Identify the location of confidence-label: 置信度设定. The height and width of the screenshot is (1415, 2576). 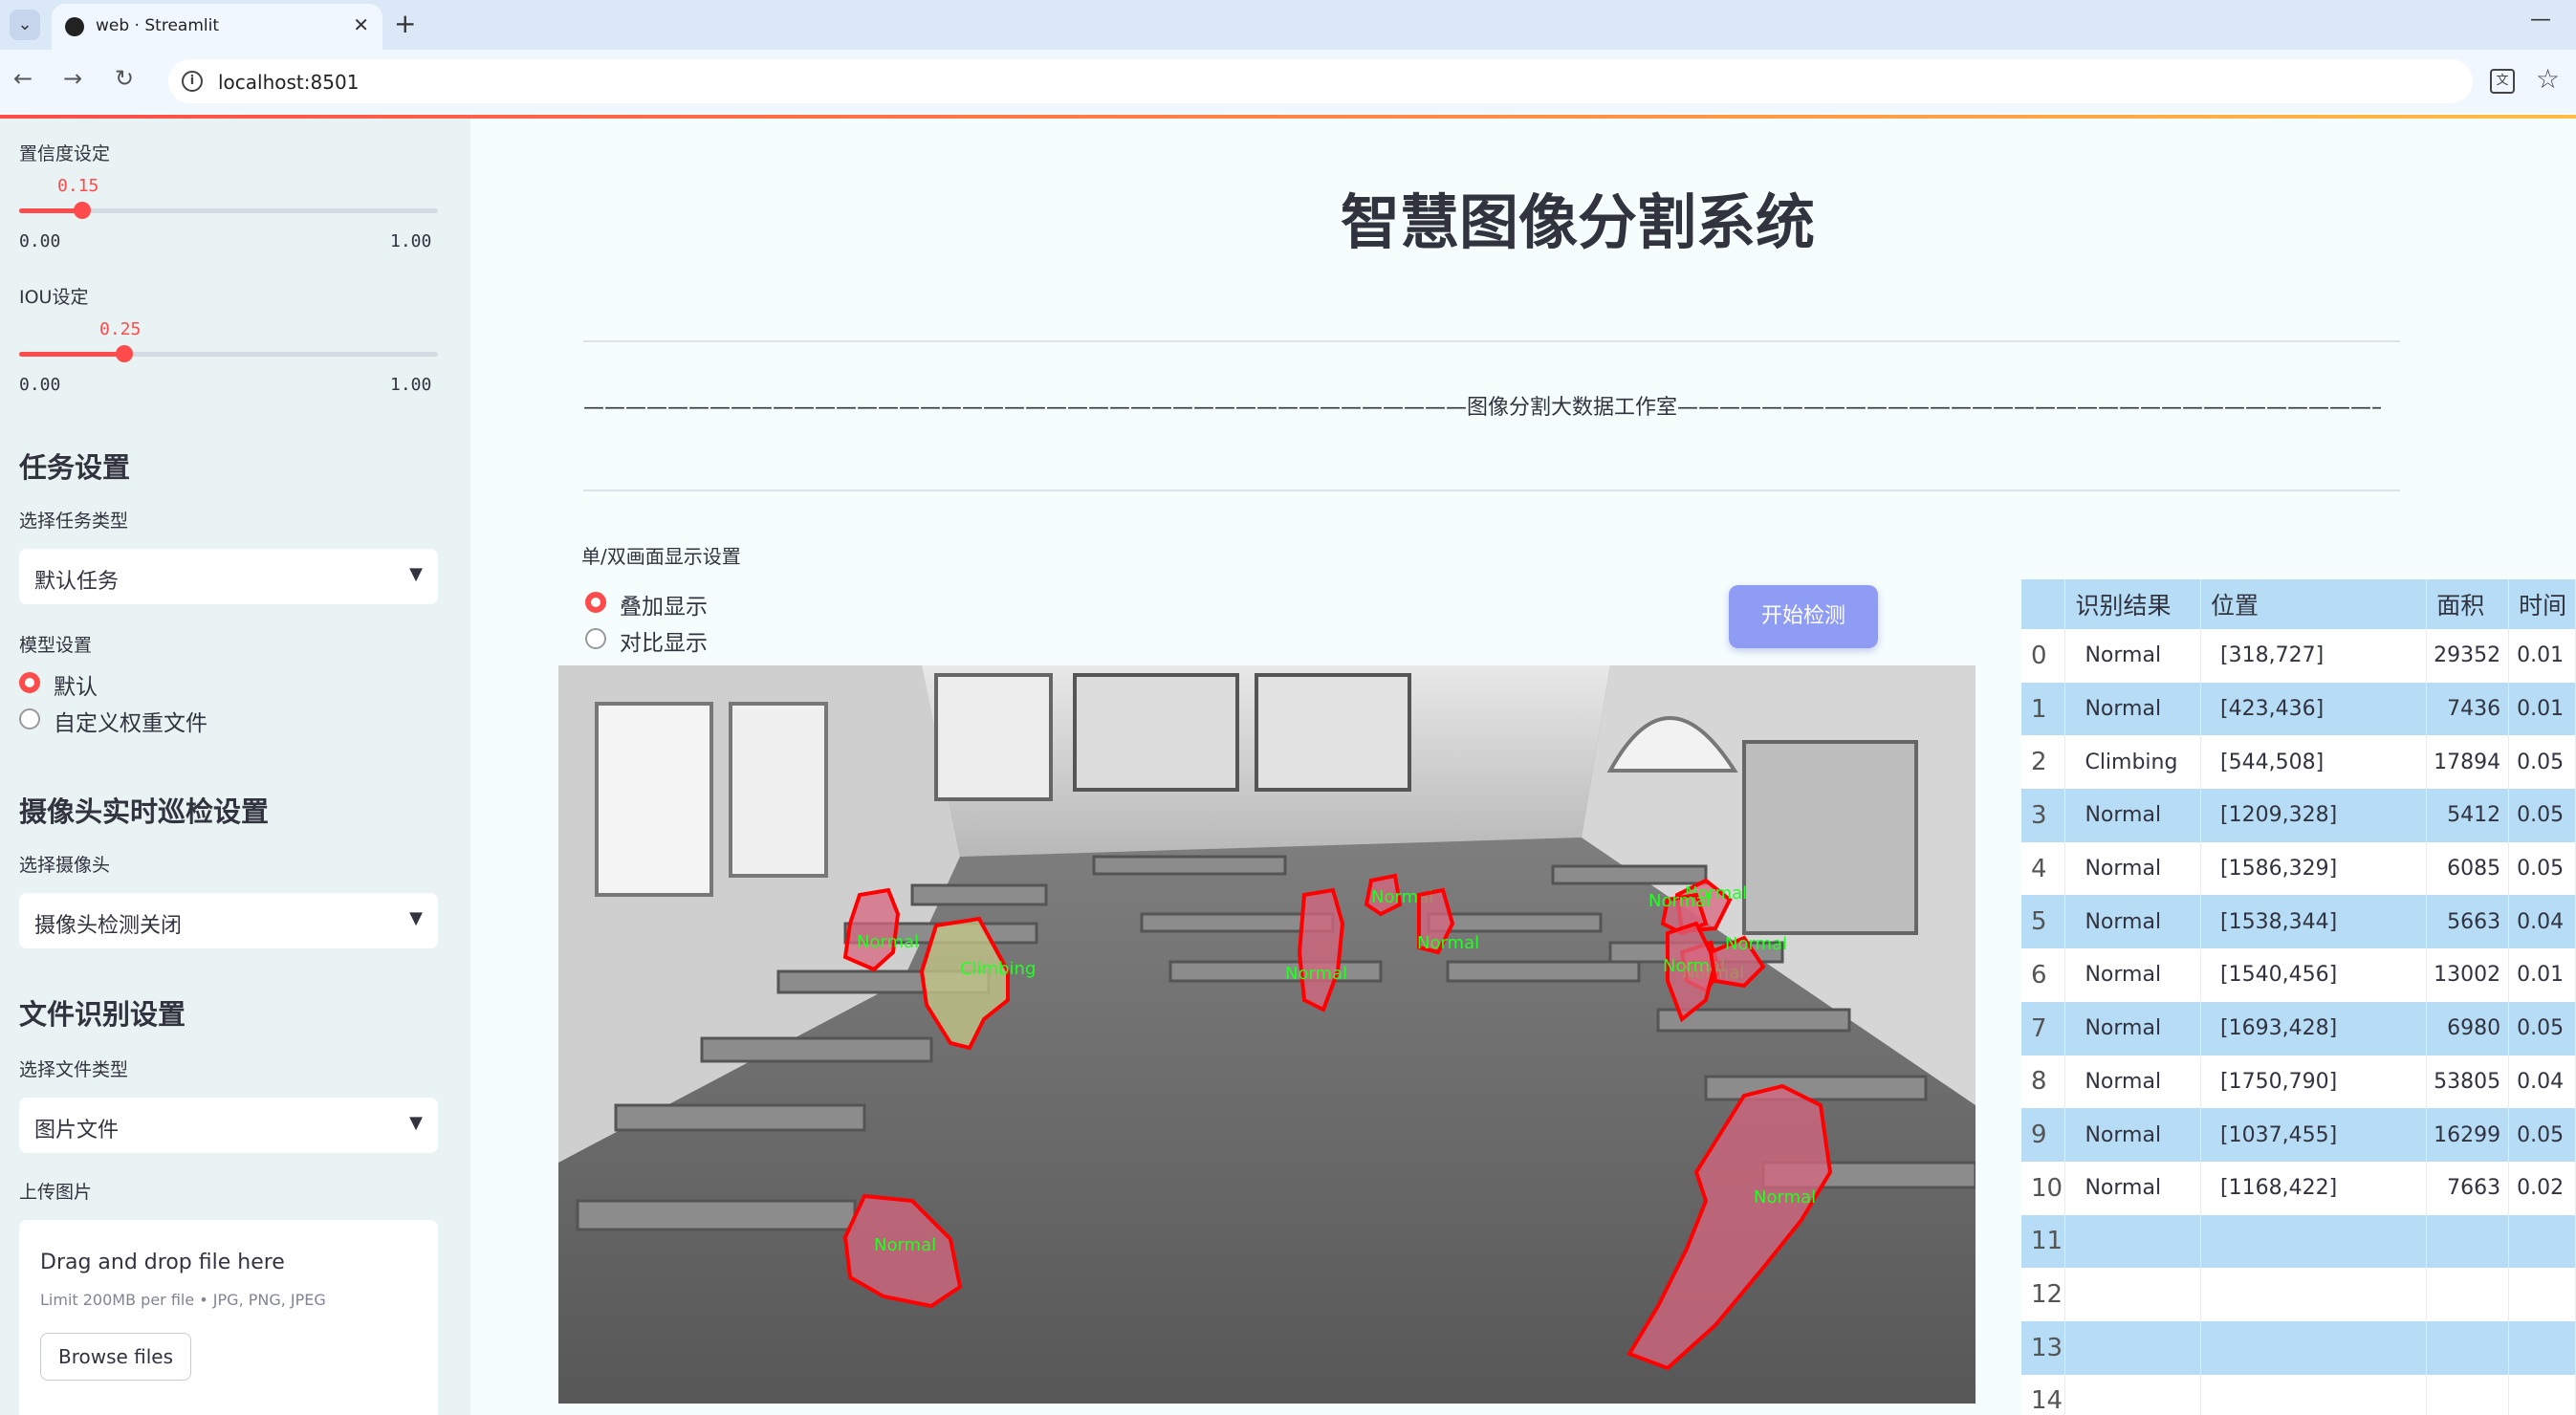
(65, 153).